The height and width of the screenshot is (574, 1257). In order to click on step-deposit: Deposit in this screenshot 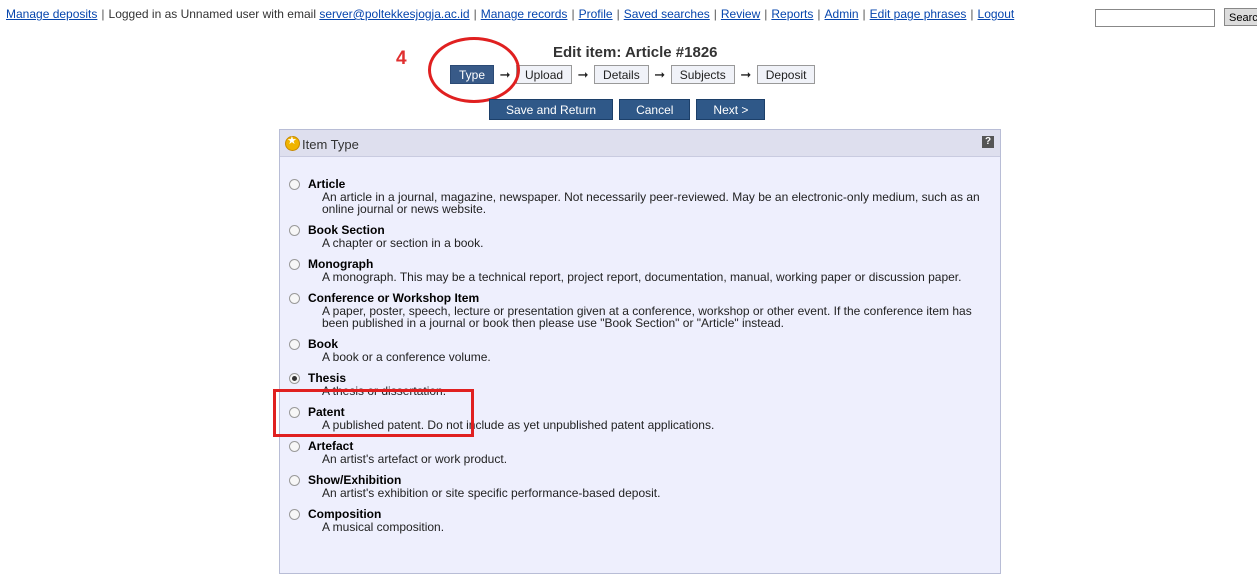, I will do `click(786, 74)`.